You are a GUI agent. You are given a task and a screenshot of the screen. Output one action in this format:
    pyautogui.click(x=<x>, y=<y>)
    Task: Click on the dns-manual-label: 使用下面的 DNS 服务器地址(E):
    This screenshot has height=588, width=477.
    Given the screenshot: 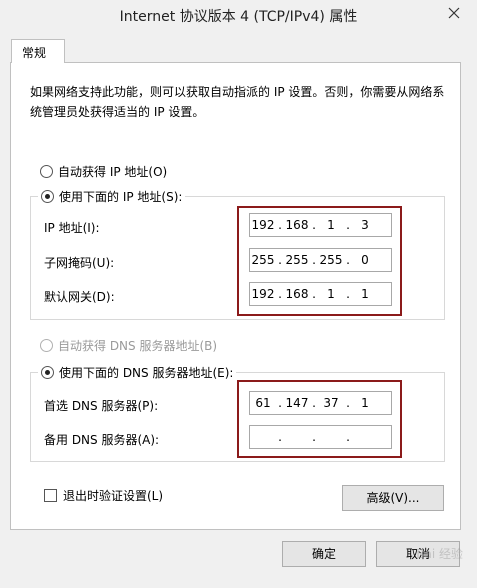 What is the action you would take?
    pyautogui.click(x=146, y=373)
    